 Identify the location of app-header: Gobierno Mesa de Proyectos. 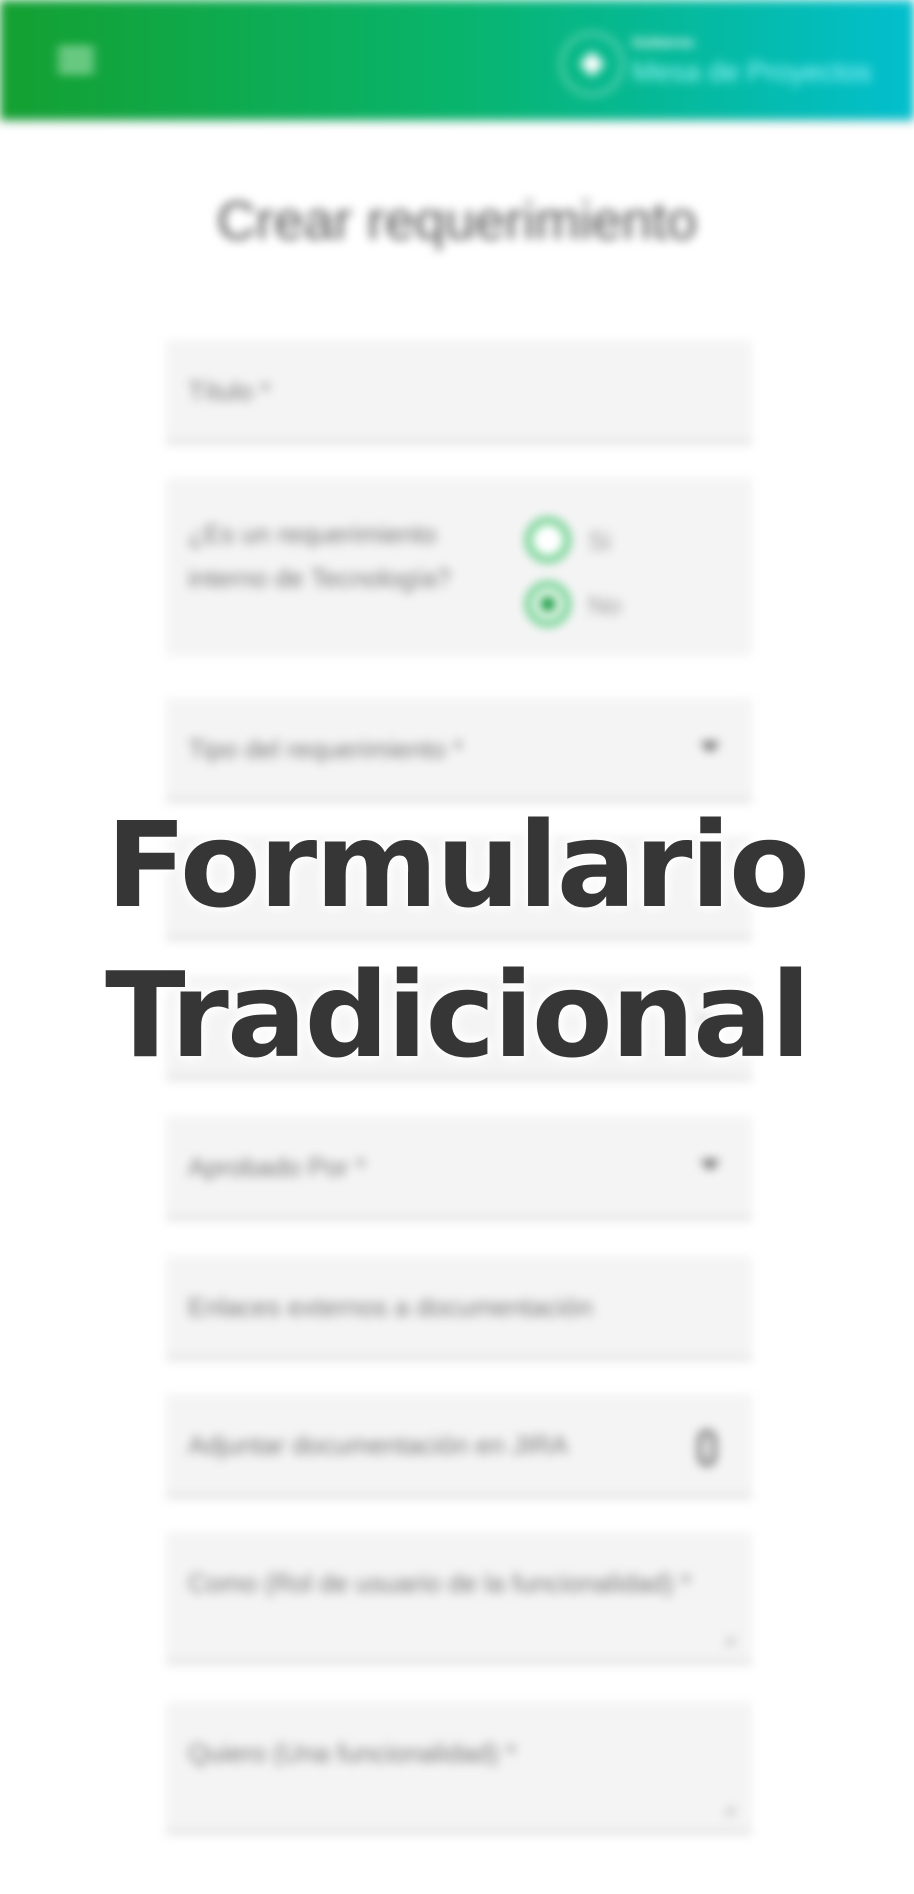
(457, 60).